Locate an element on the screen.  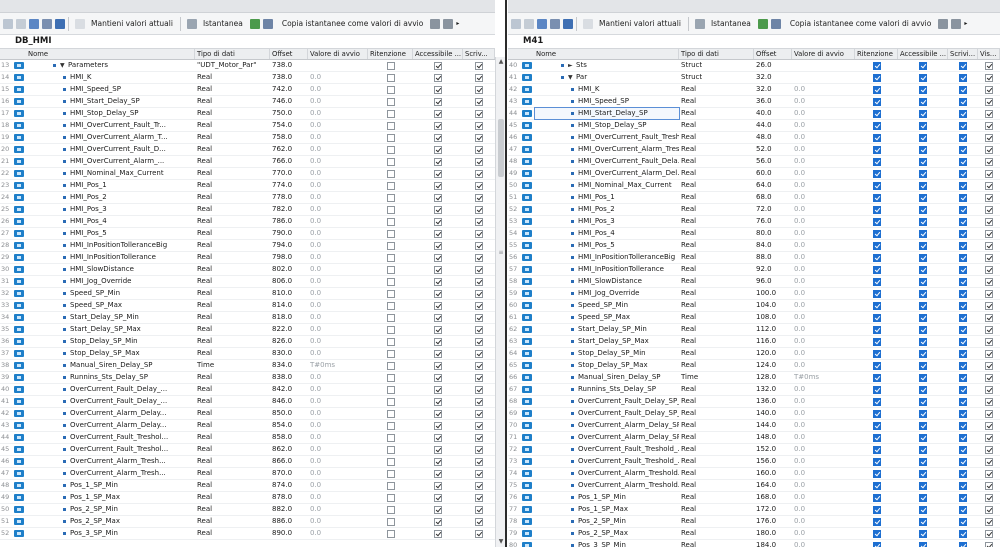
insert-row-button is located at coordinates (8, 24).